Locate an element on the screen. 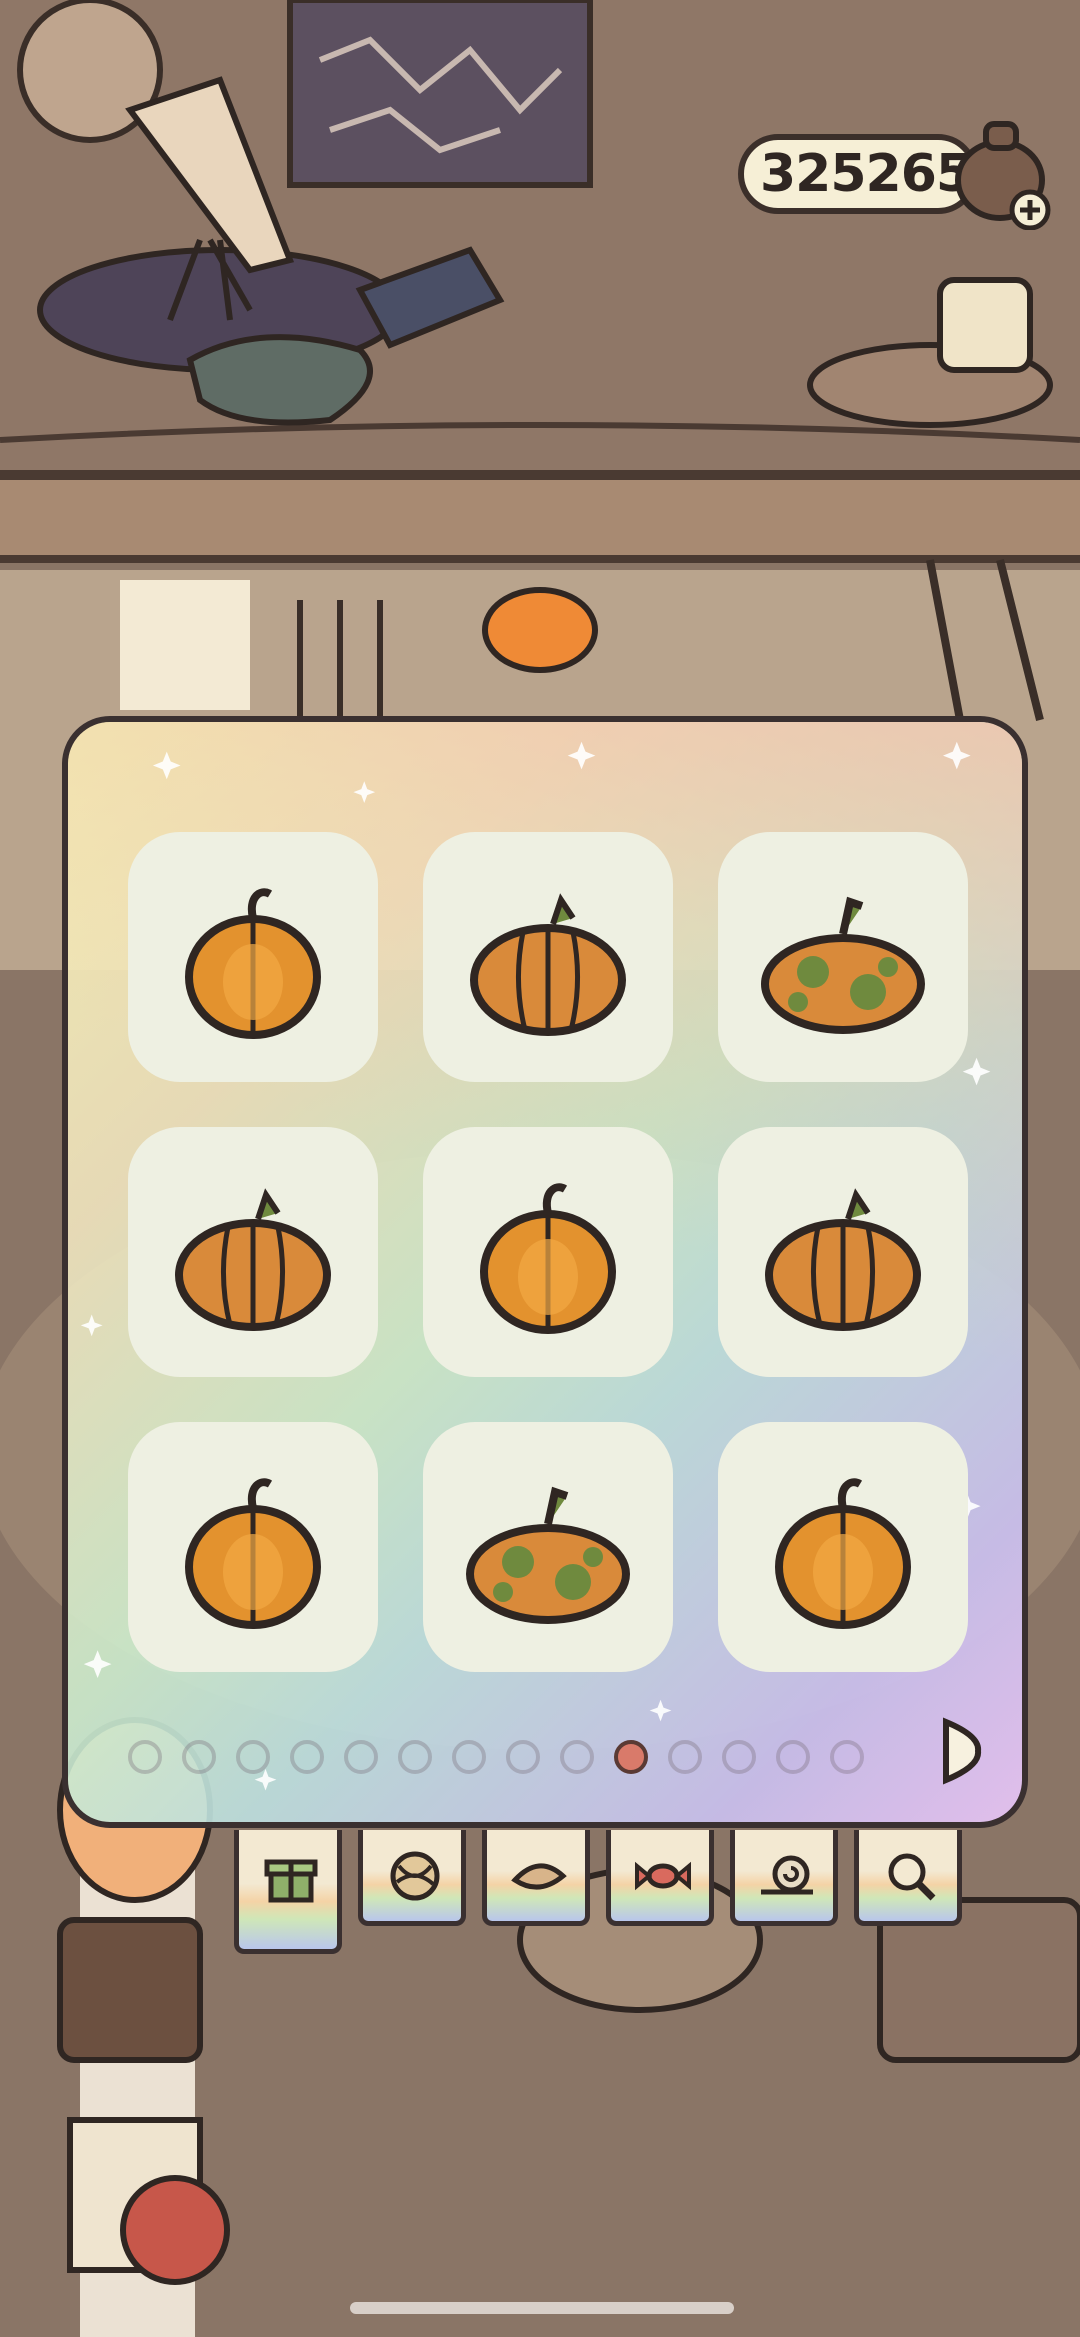 The image size is (1080, 2337). star-map is located at coordinates (440, 94).